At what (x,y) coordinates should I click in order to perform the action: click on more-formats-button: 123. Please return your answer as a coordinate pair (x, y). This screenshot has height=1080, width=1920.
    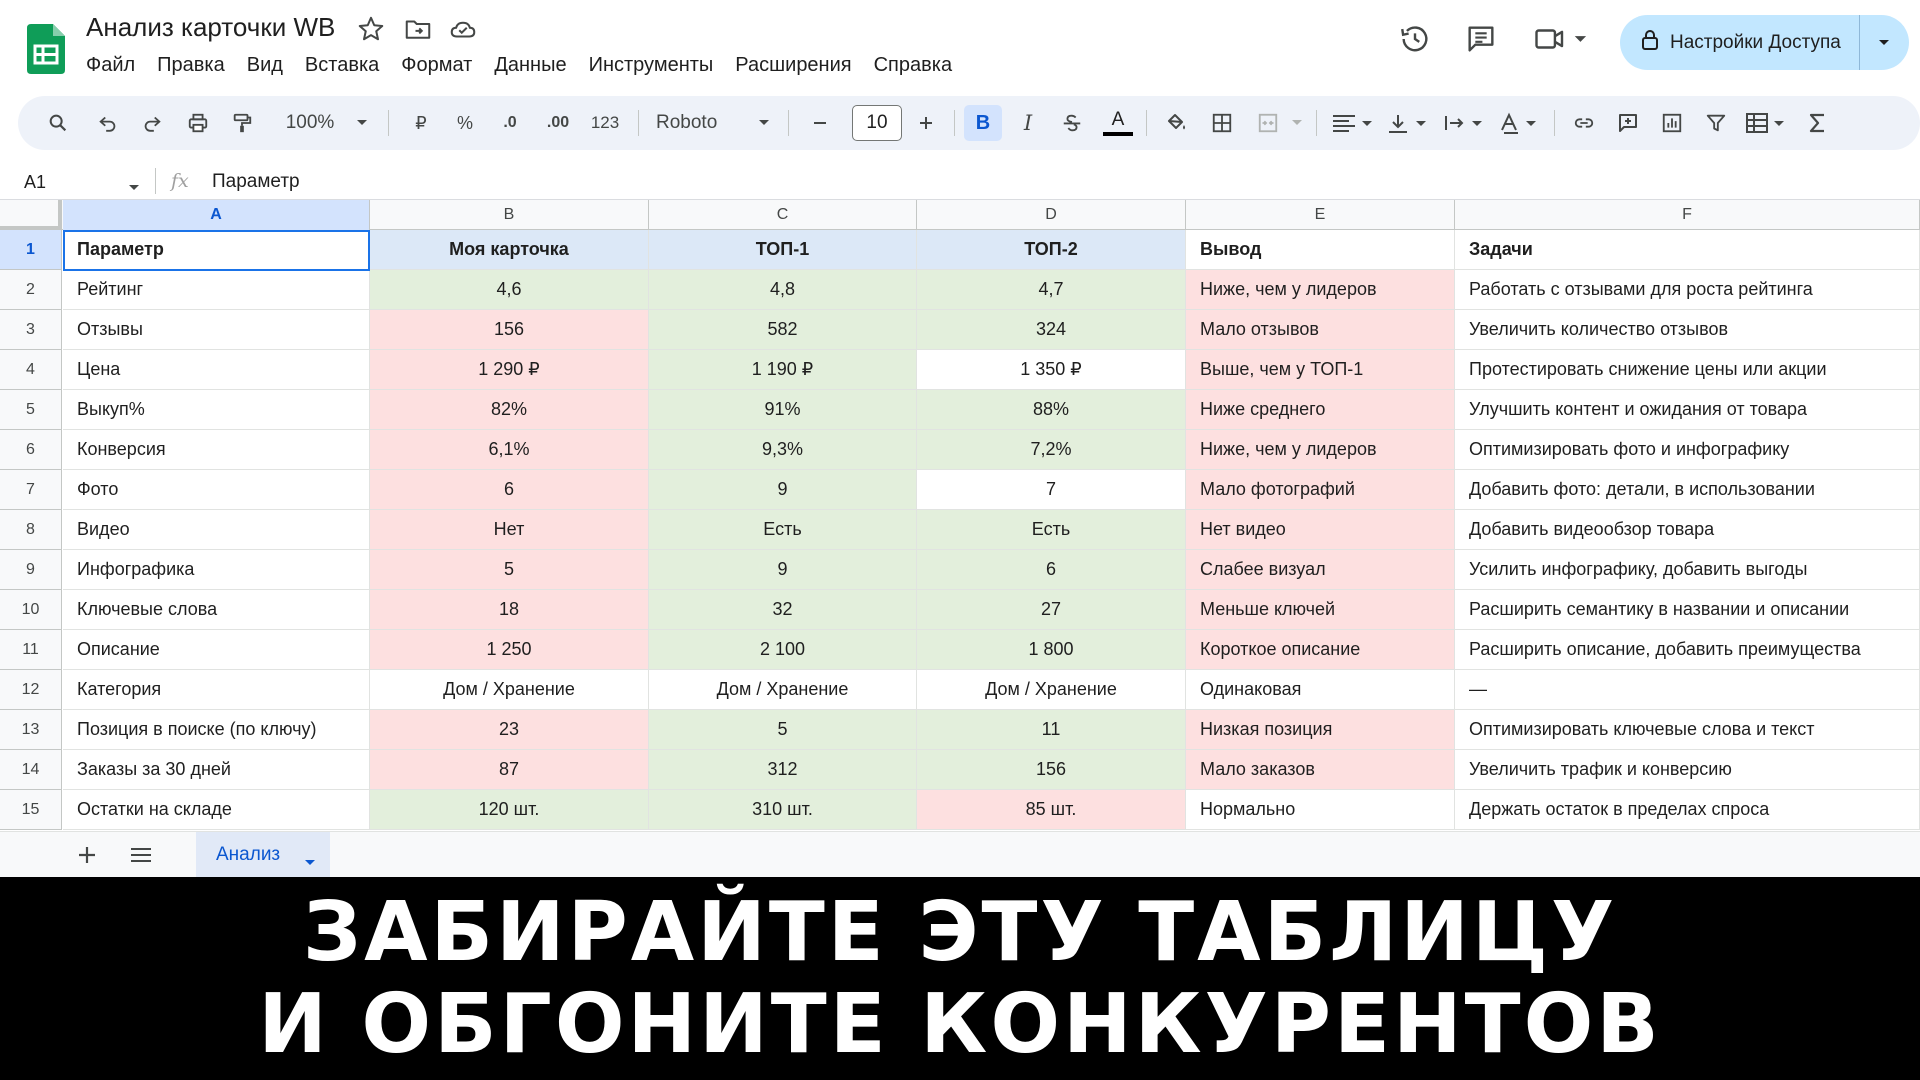
    Looking at the image, I should click on (605, 123).